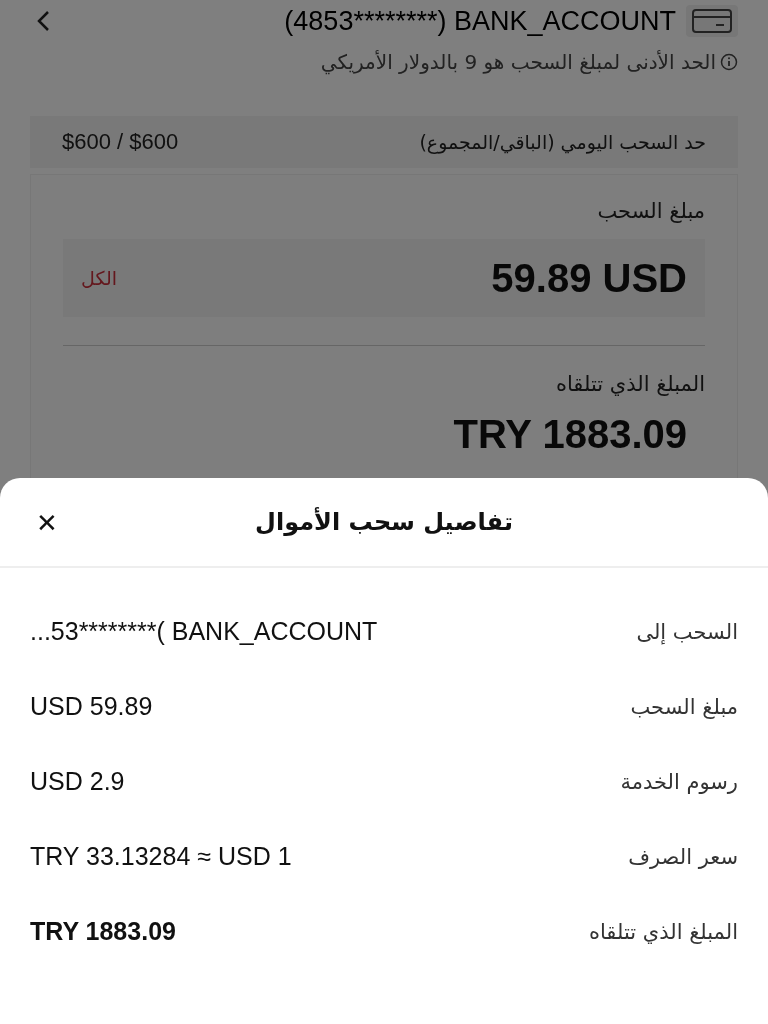 The height and width of the screenshot is (1024, 768). What do you see at coordinates (120, 142) in the screenshot?
I see `daily-limit-value: $600 / $600` at bounding box center [120, 142].